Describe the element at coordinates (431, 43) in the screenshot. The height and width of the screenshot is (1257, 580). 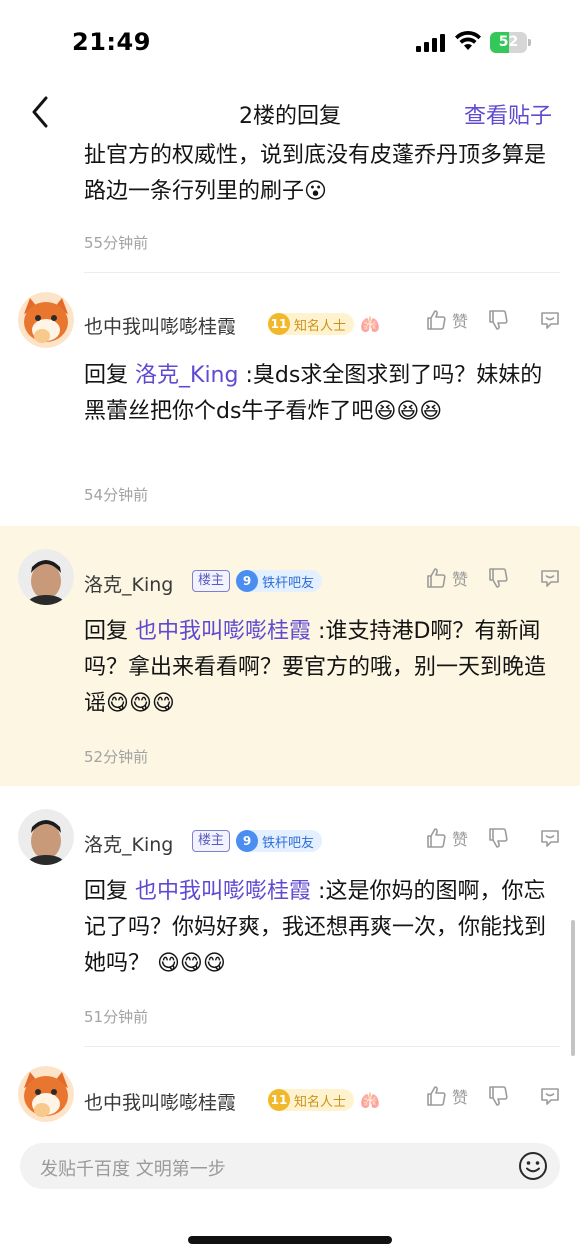
I see `cellular-signal-icon` at that location.